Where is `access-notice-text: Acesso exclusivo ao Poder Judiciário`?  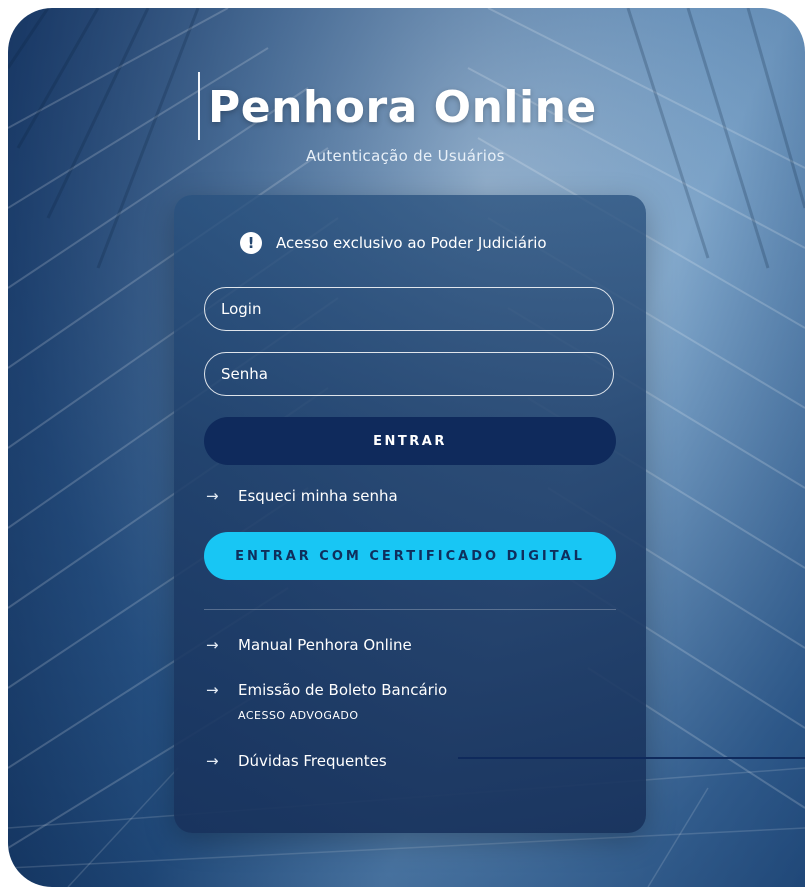
access-notice-text: Acesso exclusivo ao Poder Judiciário is located at coordinates (411, 243).